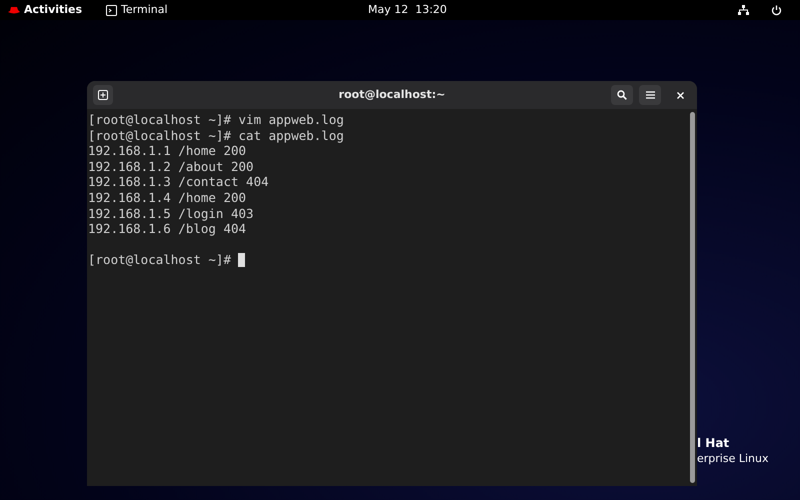  What do you see at coordinates (407, 10) in the screenshot?
I see `clock: May 12 13:20` at bounding box center [407, 10].